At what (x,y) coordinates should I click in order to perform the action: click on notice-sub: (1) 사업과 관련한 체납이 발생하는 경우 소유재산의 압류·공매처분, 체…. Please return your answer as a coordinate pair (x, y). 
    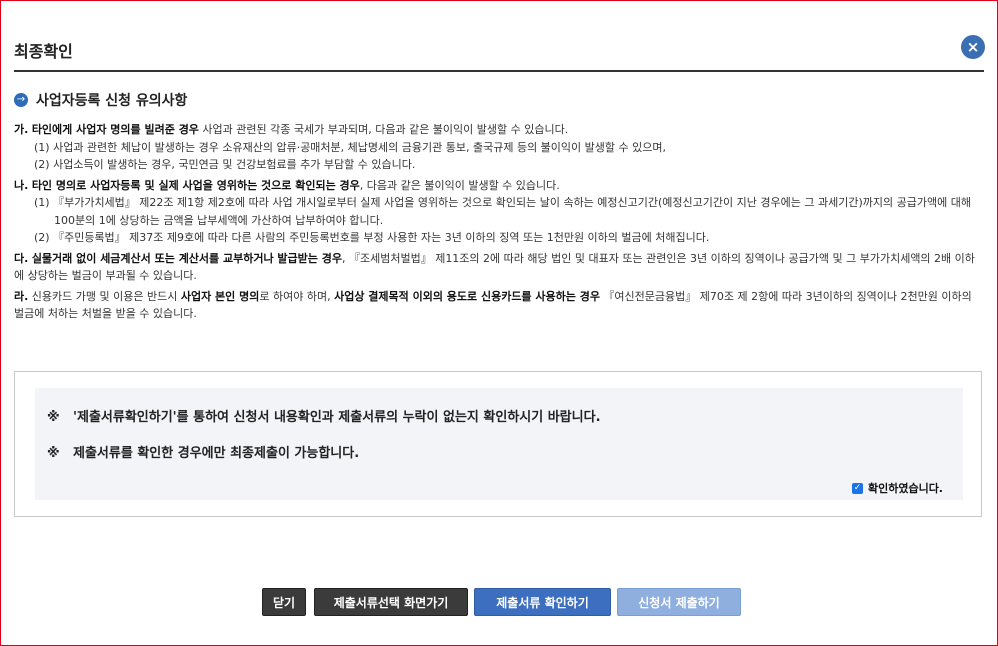
    Looking at the image, I should click on (350, 147).